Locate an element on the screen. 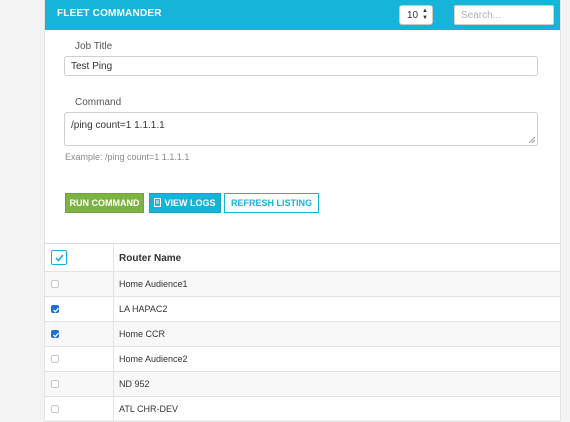  page-size-select: 10 ▲ ▼ is located at coordinates (416, 15).